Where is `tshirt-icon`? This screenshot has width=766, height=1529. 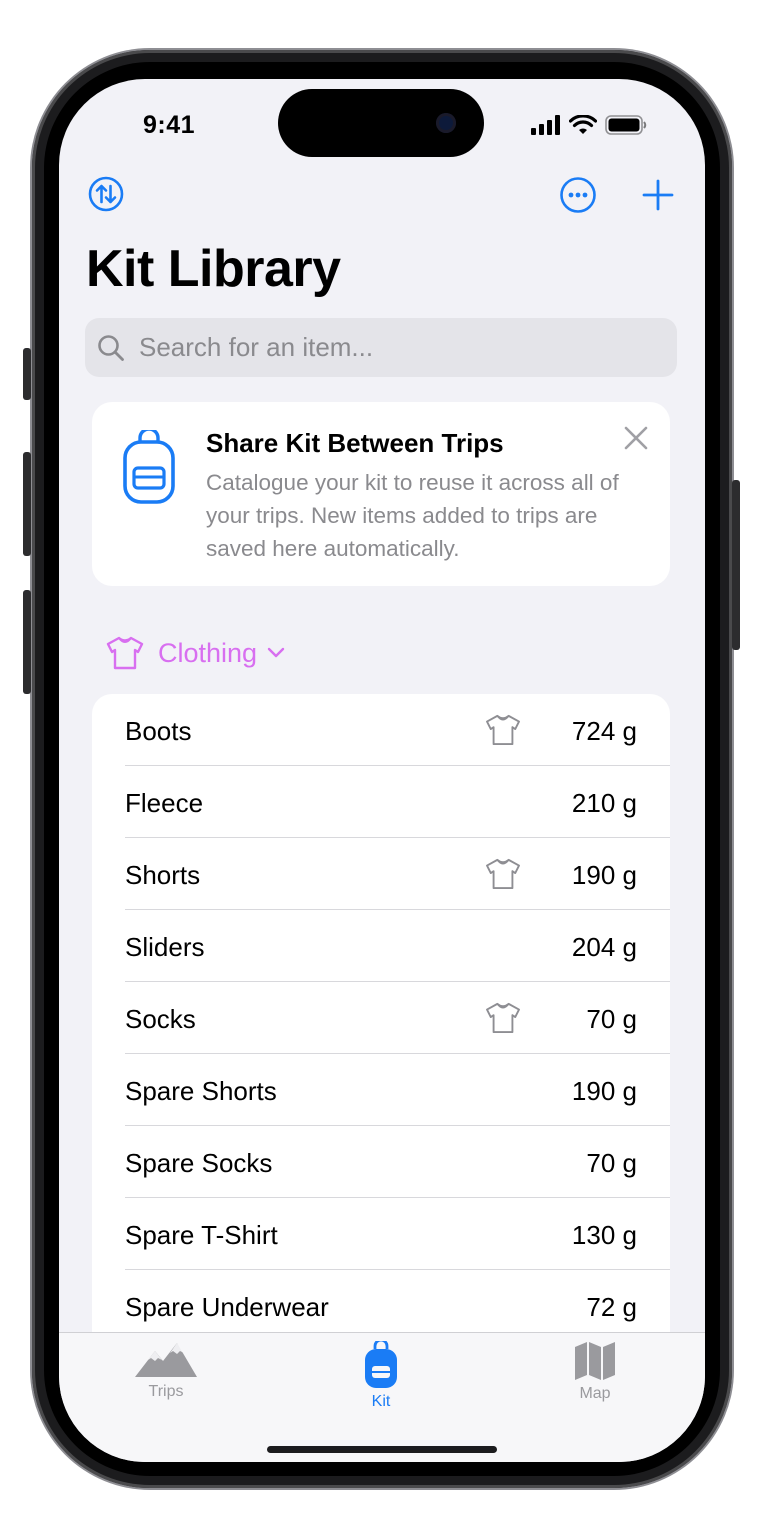 tshirt-icon is located at coordinates (125, 653).